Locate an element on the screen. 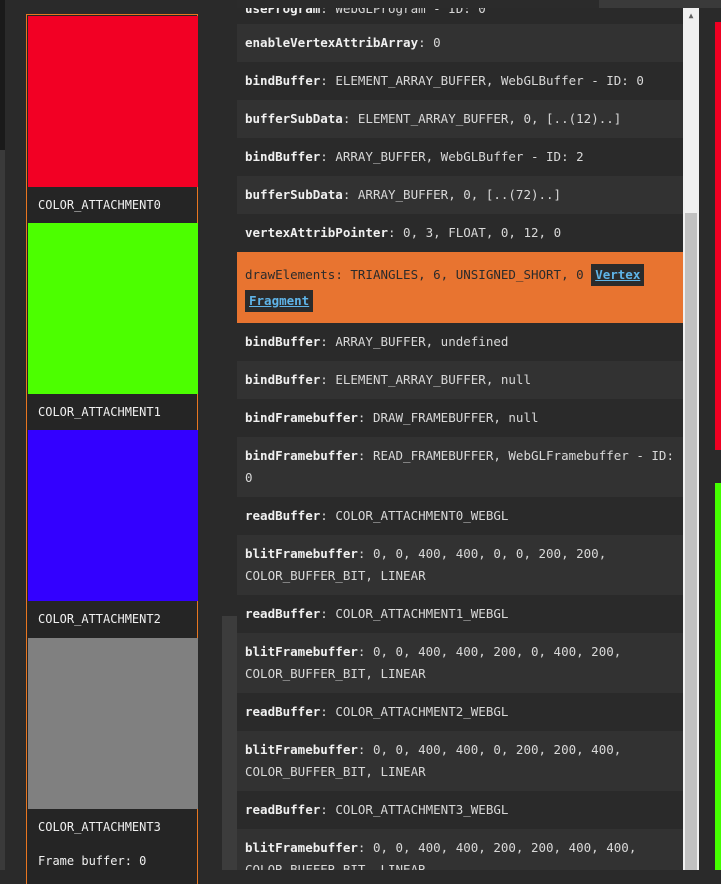 This screenshot has width=721, height=884. command-args: : 0, 3, FLOAT, 0, 12, 0 is located at coordinates (475, 232).